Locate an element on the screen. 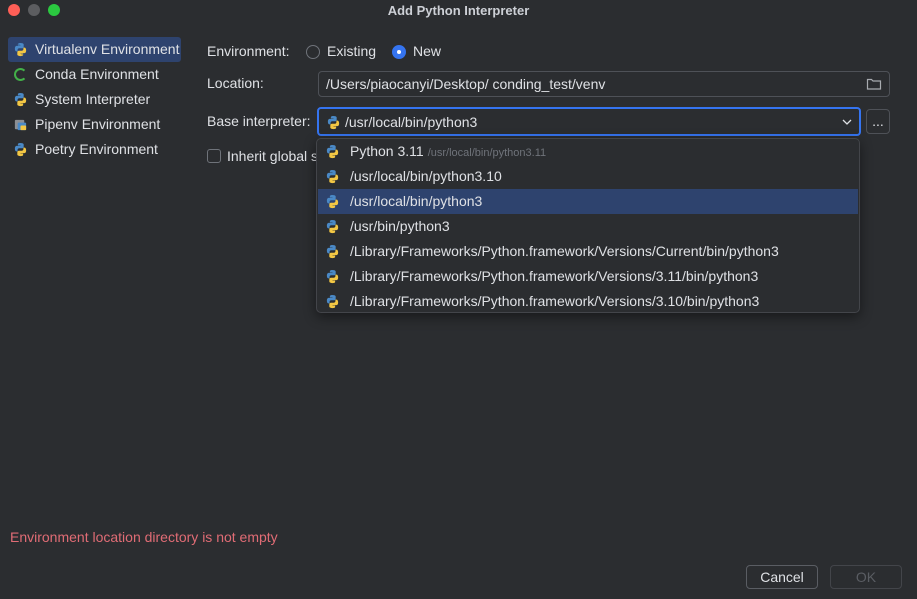 This screenshot has width=917, height=599. sidebar-item-poetry: Poetry Environment is located at coordinates (96, 149).